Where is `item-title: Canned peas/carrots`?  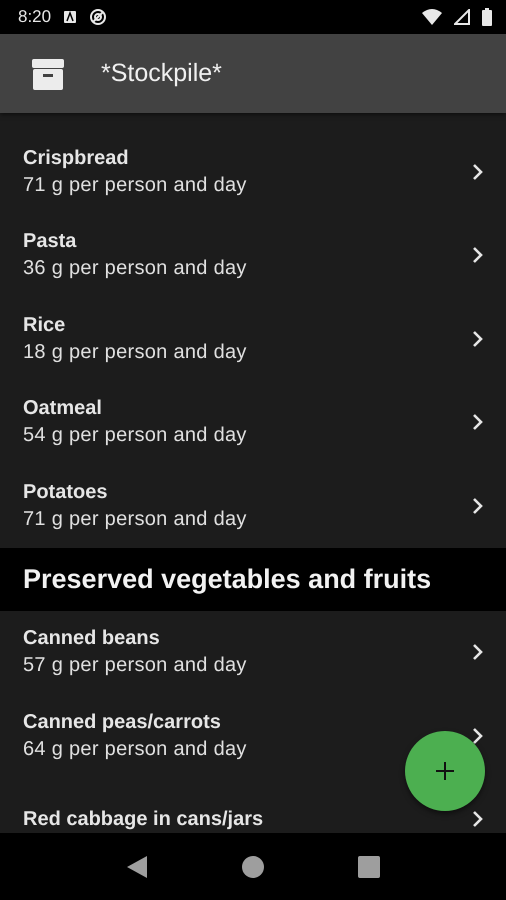
item-title: Canned peas/carrots is located at coordinates (122, 722).